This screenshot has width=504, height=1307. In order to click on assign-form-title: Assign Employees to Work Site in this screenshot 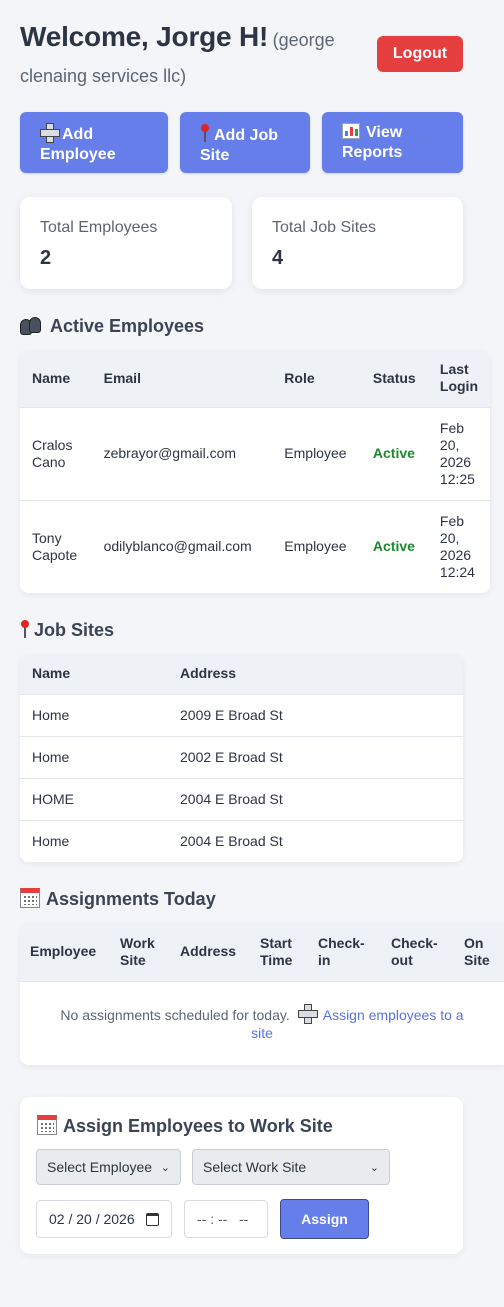, I will do `click(185, 1126)`.